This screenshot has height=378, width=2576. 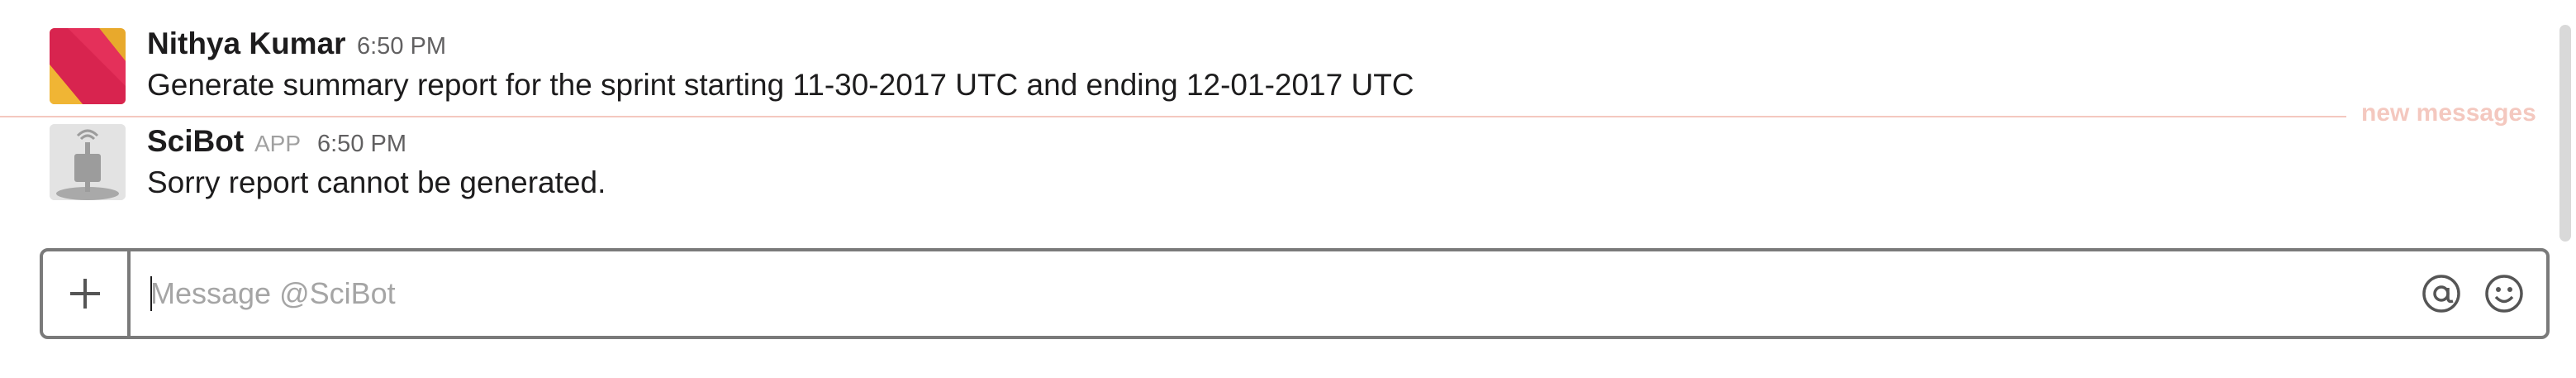 What do you see at coordinates (2448, 113) in the screenshot?
I see `new-messages-label: new messages` at bounding box center [2448, 113].